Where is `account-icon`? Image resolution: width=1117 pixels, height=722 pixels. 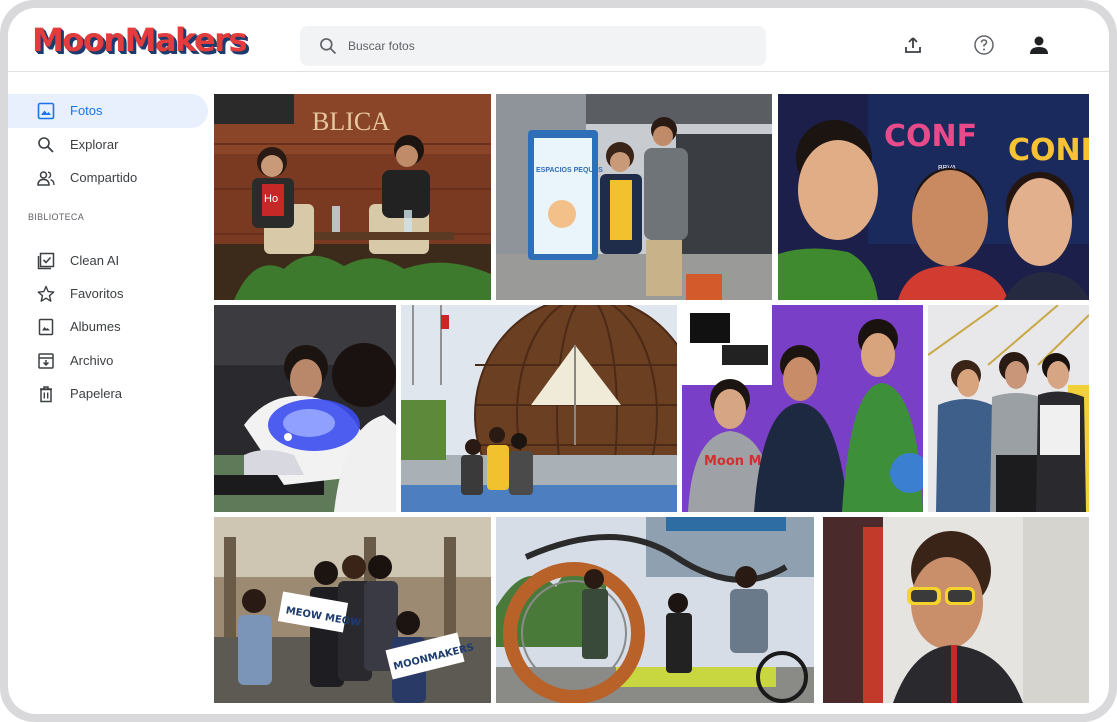 account-icon is located at coordinates (1039, 45).